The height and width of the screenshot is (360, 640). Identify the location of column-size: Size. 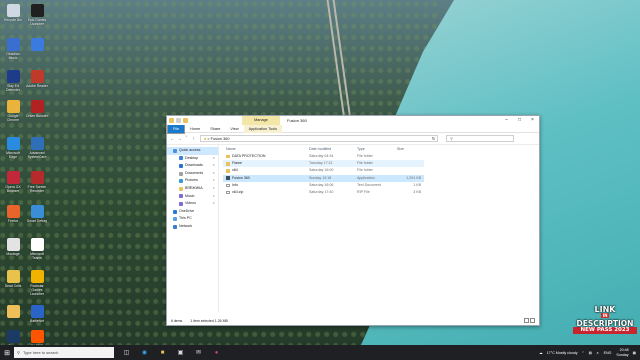
(409, 149).